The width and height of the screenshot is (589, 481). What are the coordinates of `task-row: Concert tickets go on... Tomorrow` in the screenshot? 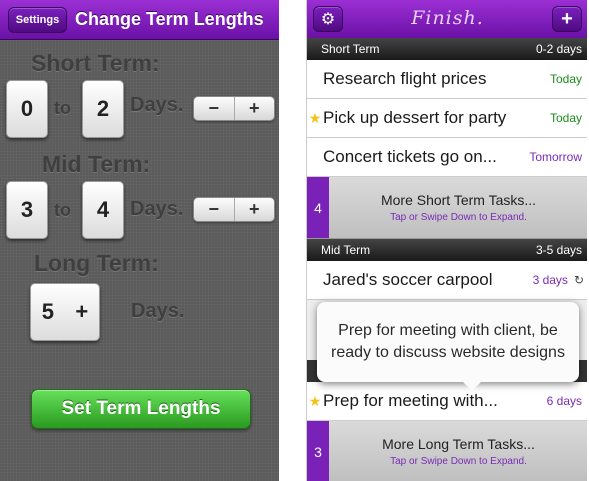 It's located at (447, 157).